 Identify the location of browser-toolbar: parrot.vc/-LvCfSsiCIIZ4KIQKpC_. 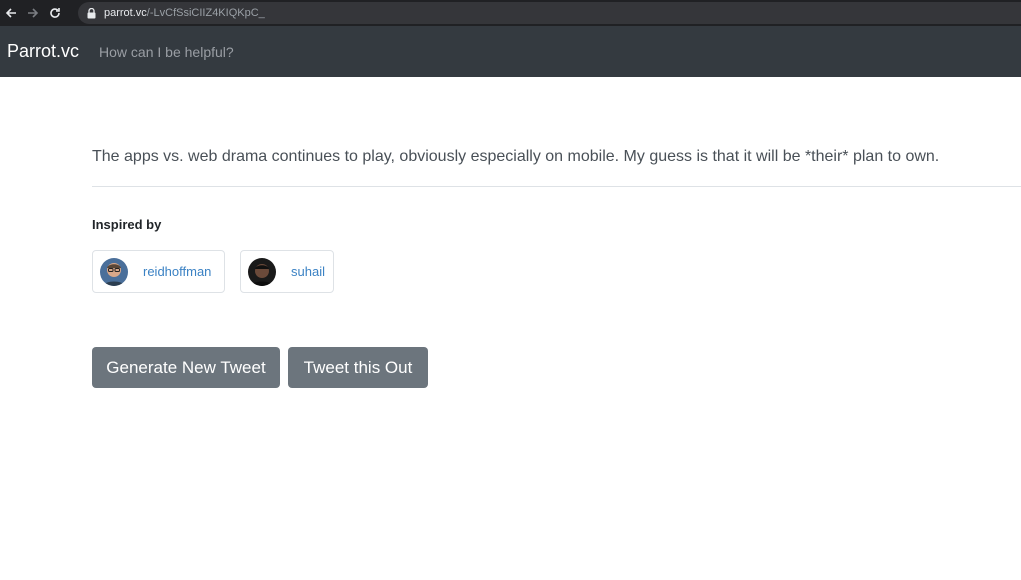
(510, 13).